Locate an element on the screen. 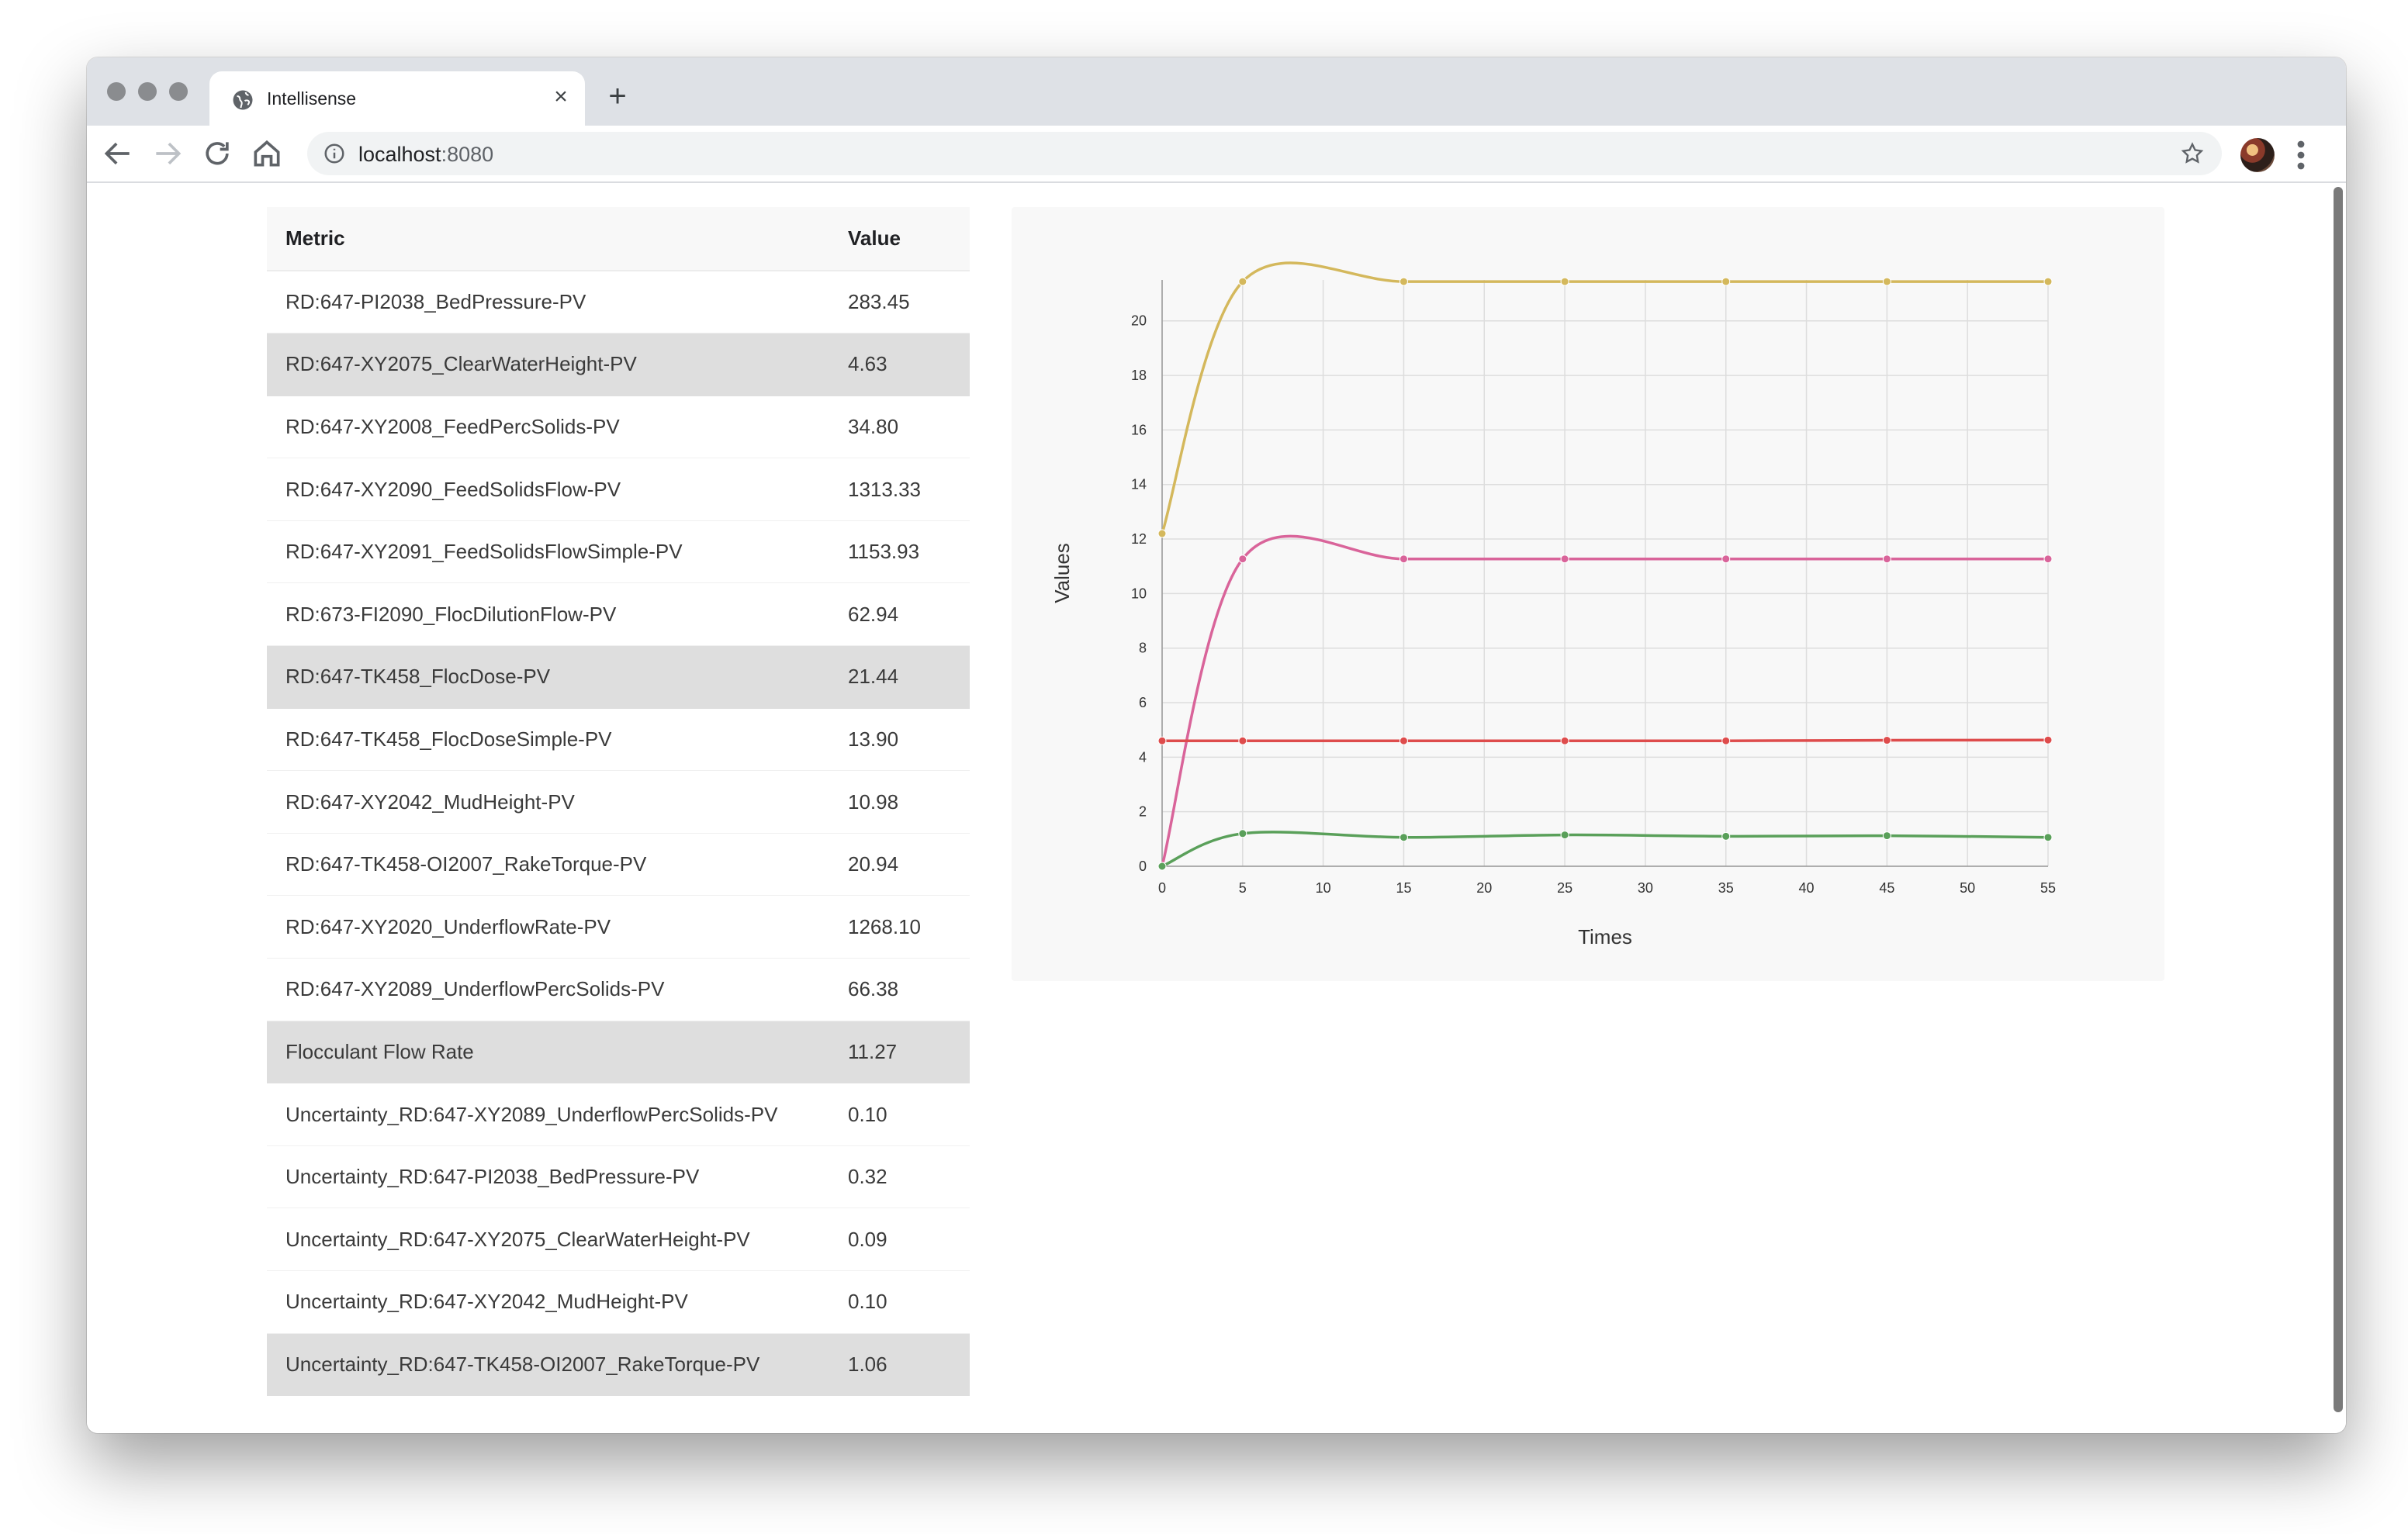  url-port: :8080 is located at coordinates (467, 154).